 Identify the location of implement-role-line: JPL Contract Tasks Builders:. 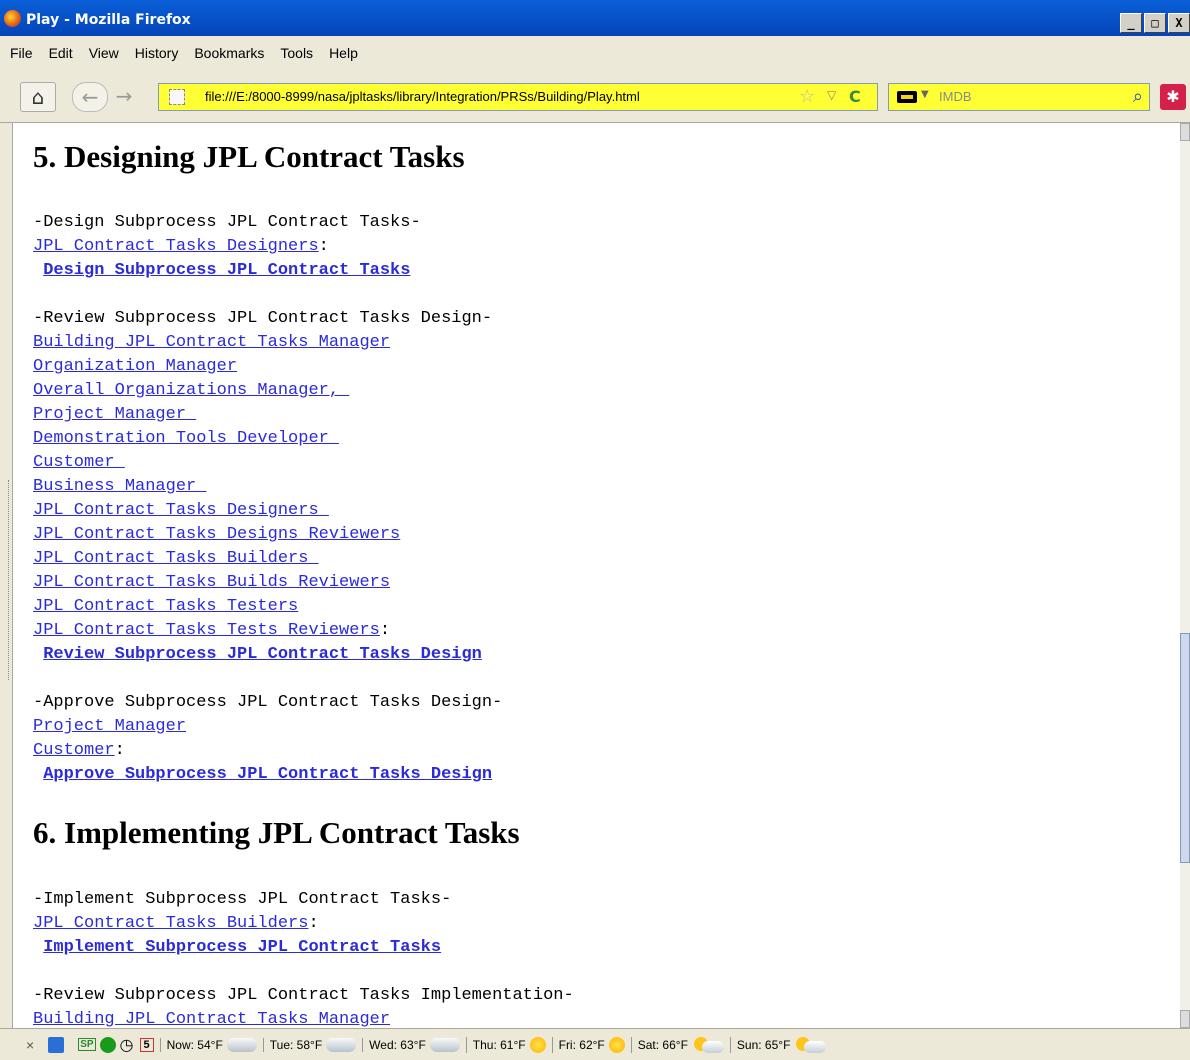
(176, 924).